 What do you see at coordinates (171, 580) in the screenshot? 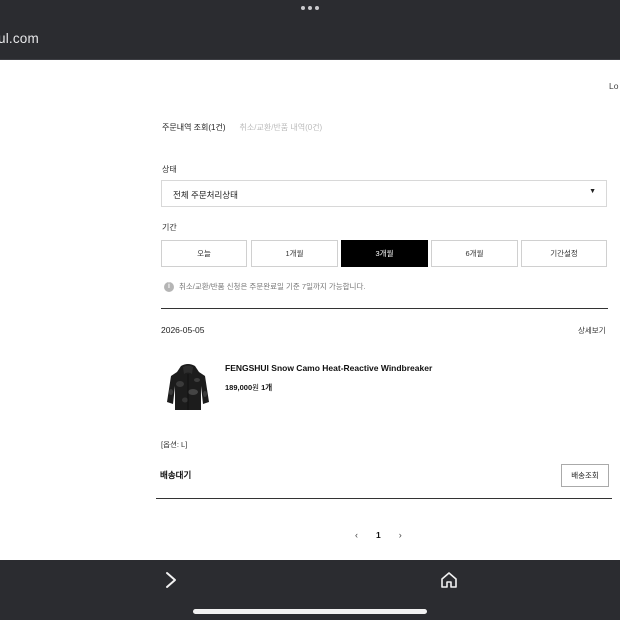
I see `chevron-right-icon` at bounding box center [171, 580].